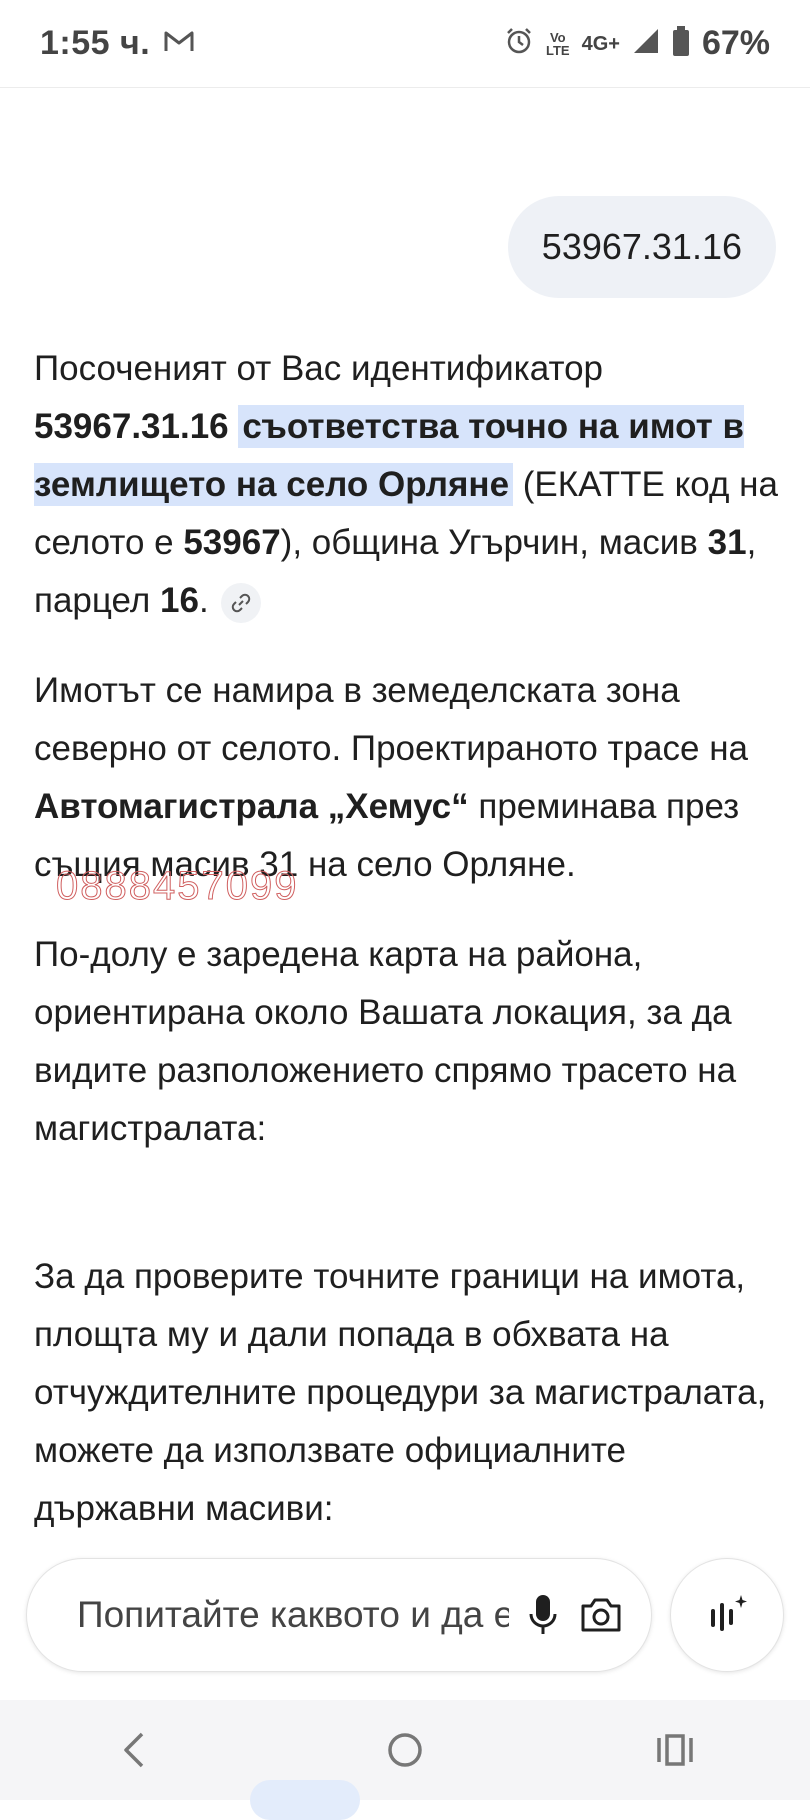  Describe the element at coordinates (405, 44) in the screenshot. I see `status-bar: 1:55 ч. Vo LTE 4G+ 67%` at that location.